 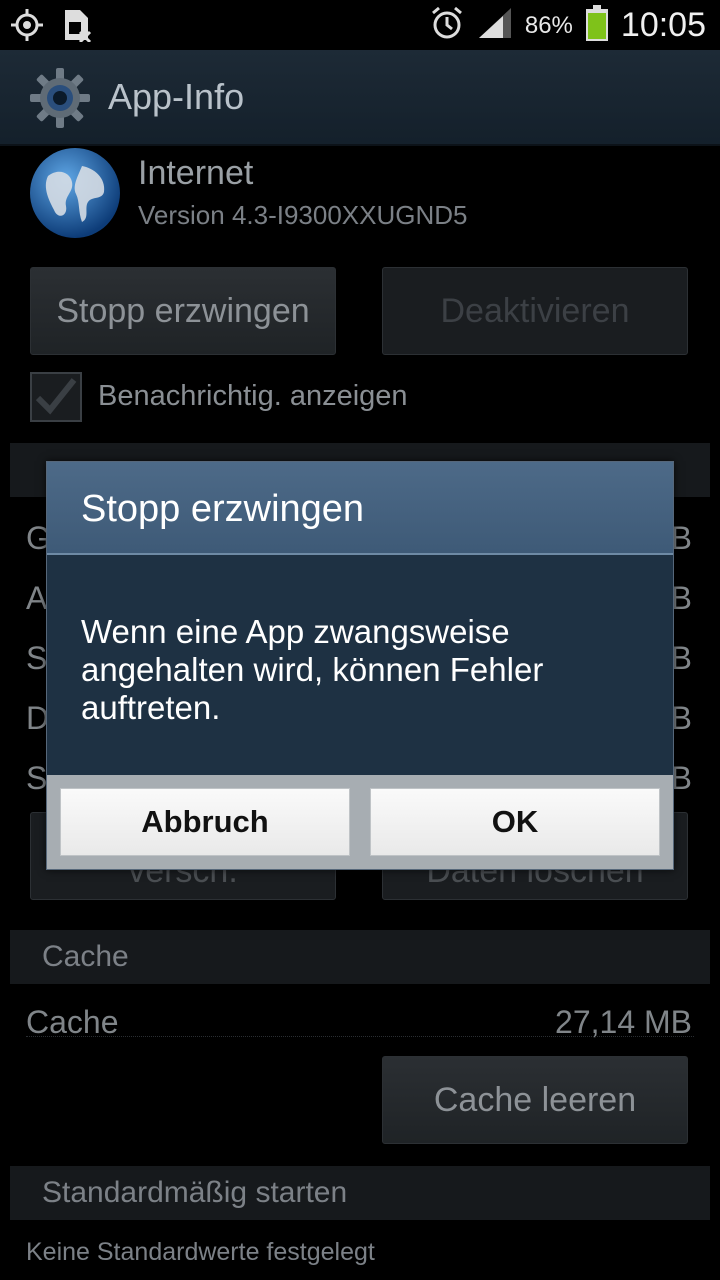 What do you see at coordinates (75, 195) in the screenshot?
I see `globe-icon` at bounding box center [75, 195].